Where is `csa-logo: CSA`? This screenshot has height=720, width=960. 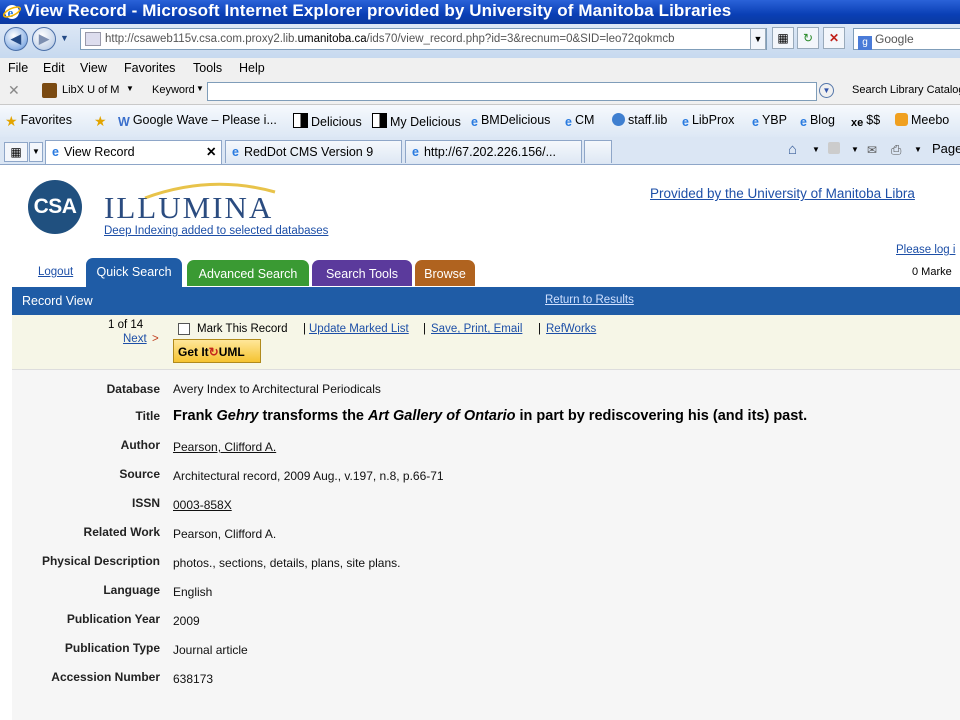 csa-logo: CSA is located at coordinates (55, 207).